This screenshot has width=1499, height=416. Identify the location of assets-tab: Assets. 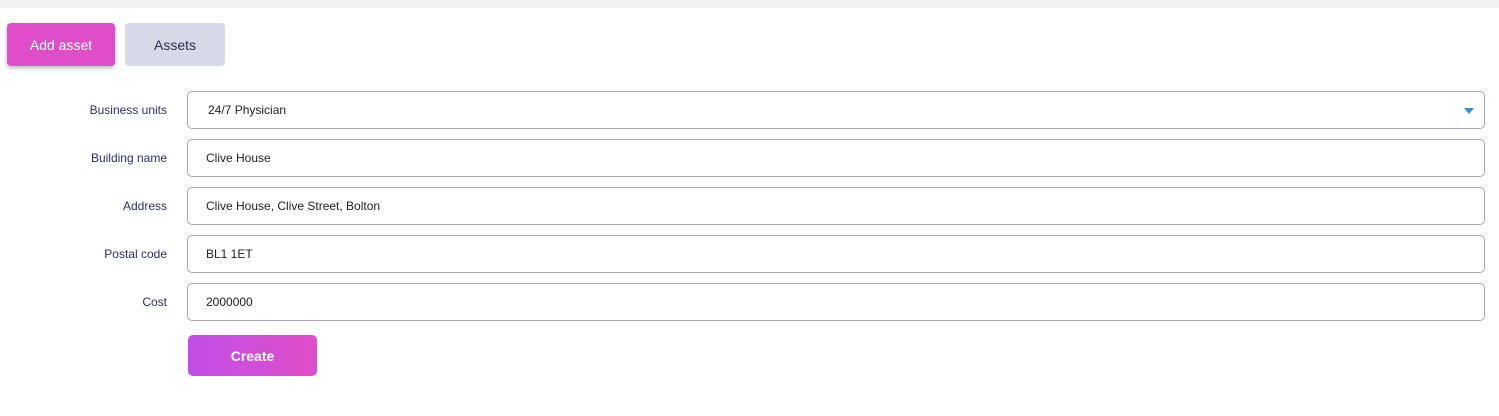
(175, 44).